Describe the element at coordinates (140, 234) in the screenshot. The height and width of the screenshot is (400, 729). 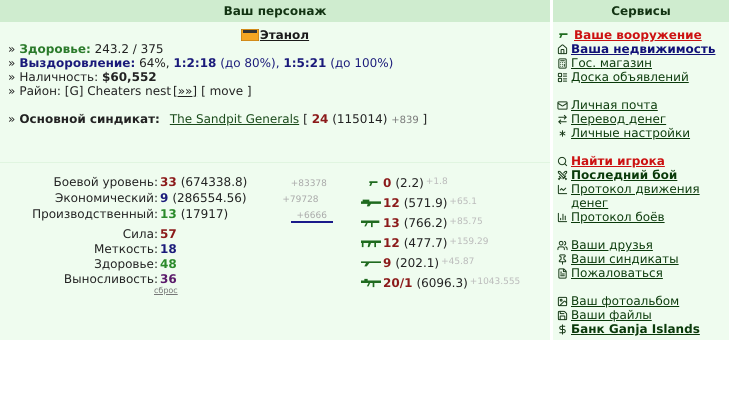
I see `attribute-label: Сила:` at that location.